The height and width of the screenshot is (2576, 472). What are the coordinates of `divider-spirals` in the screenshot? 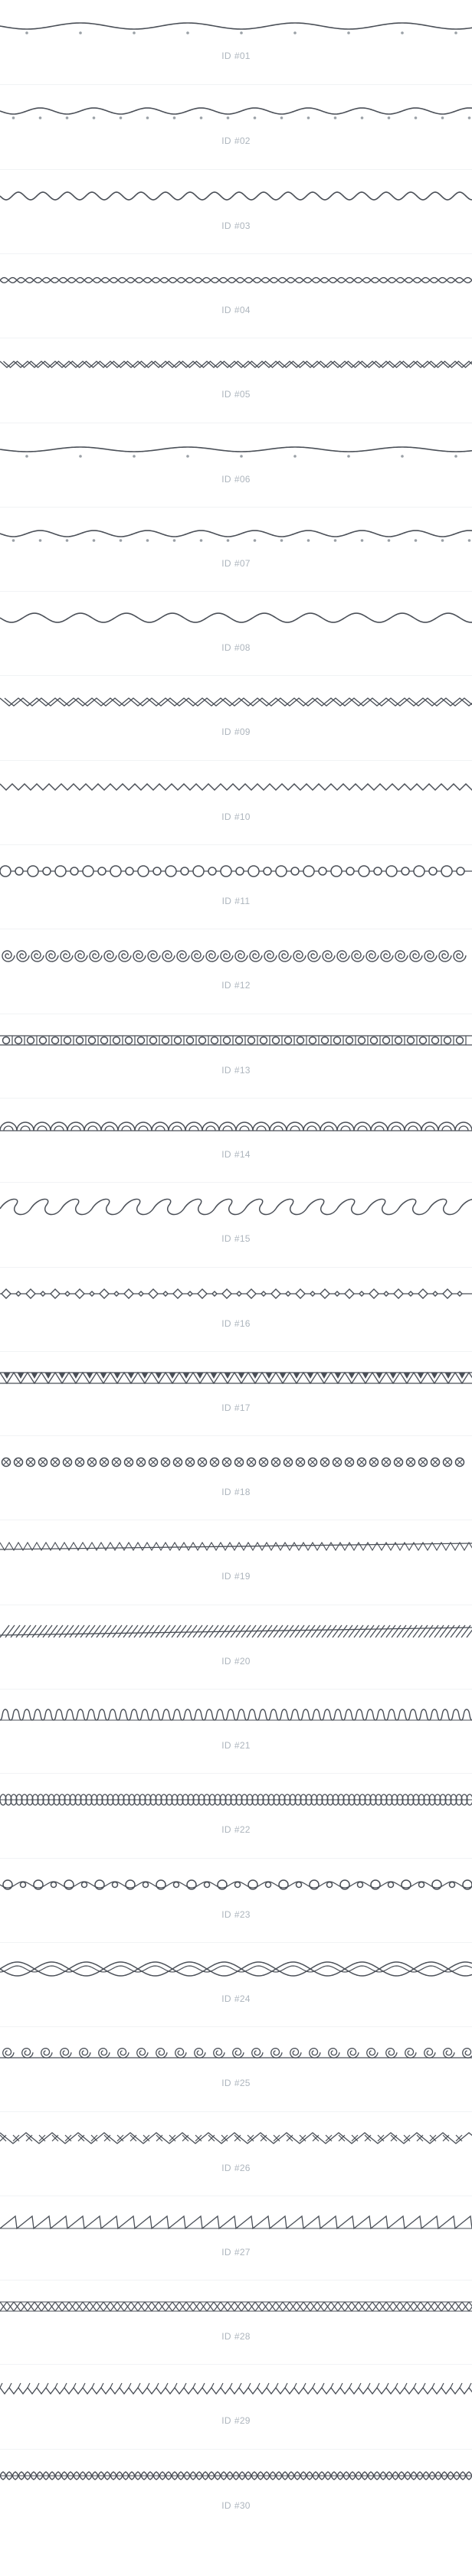 It's located at (235, 956).